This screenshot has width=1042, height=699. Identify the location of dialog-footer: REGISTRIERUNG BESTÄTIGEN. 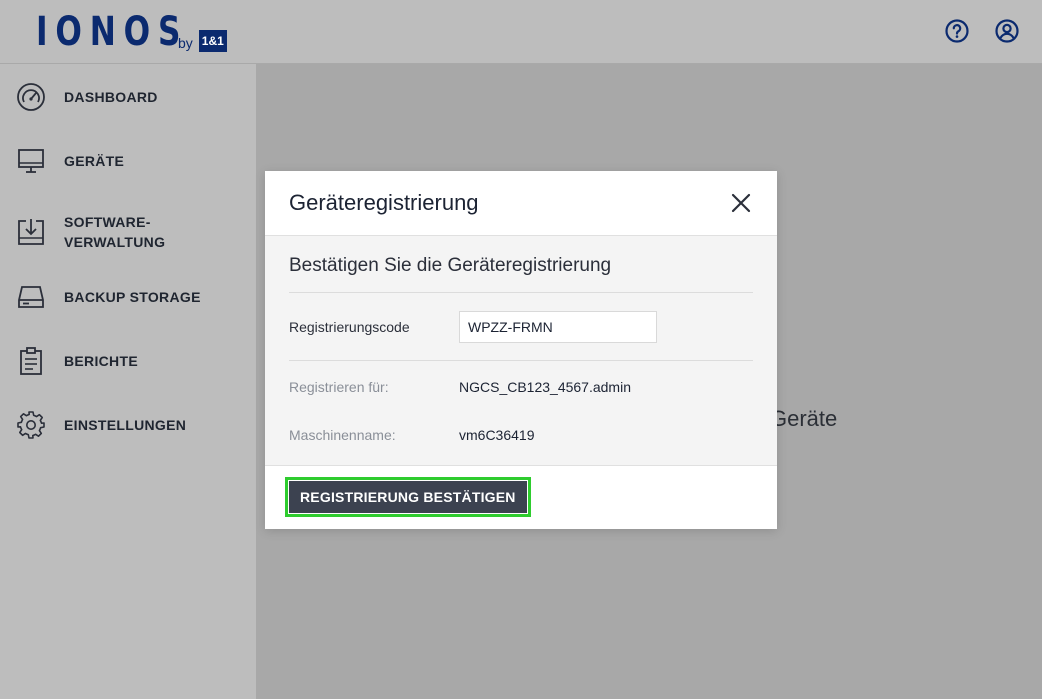
(521, 497).